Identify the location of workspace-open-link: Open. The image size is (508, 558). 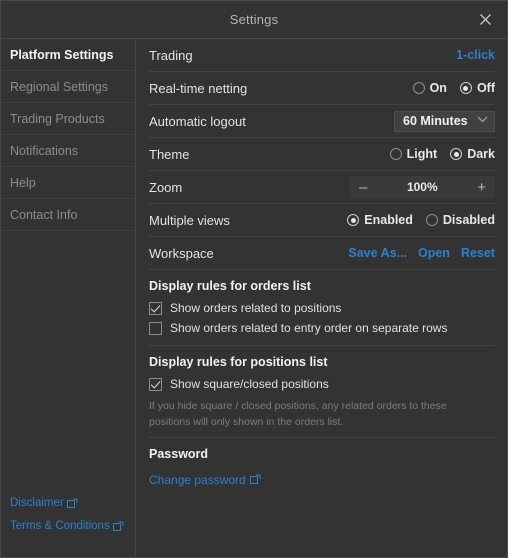
(434, 253).